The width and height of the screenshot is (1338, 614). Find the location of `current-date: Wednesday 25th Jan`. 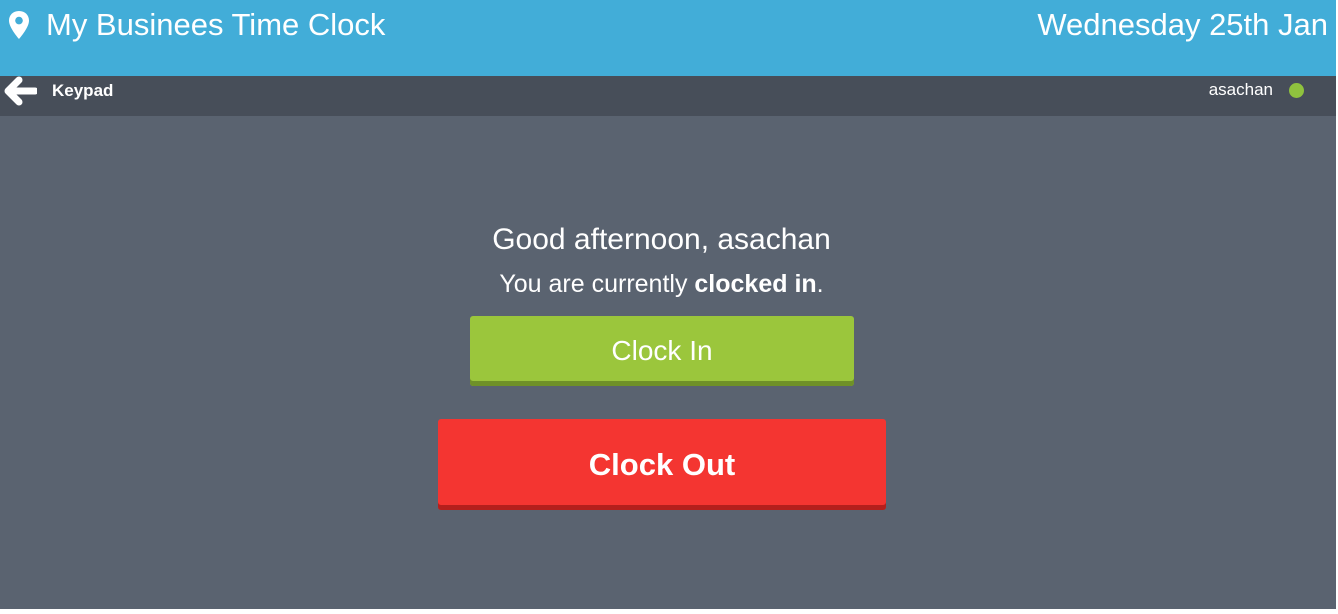

current-date: Wednesday 25th Jan is located at coordinates (1182, 24).